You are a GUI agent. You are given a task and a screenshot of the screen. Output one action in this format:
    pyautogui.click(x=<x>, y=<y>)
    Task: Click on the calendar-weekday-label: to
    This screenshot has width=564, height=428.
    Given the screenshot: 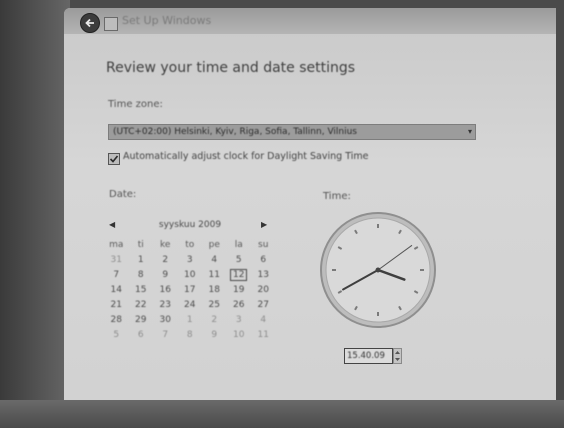 What is the action you would take?
    pyautogui.click(x=190, y=245)
    